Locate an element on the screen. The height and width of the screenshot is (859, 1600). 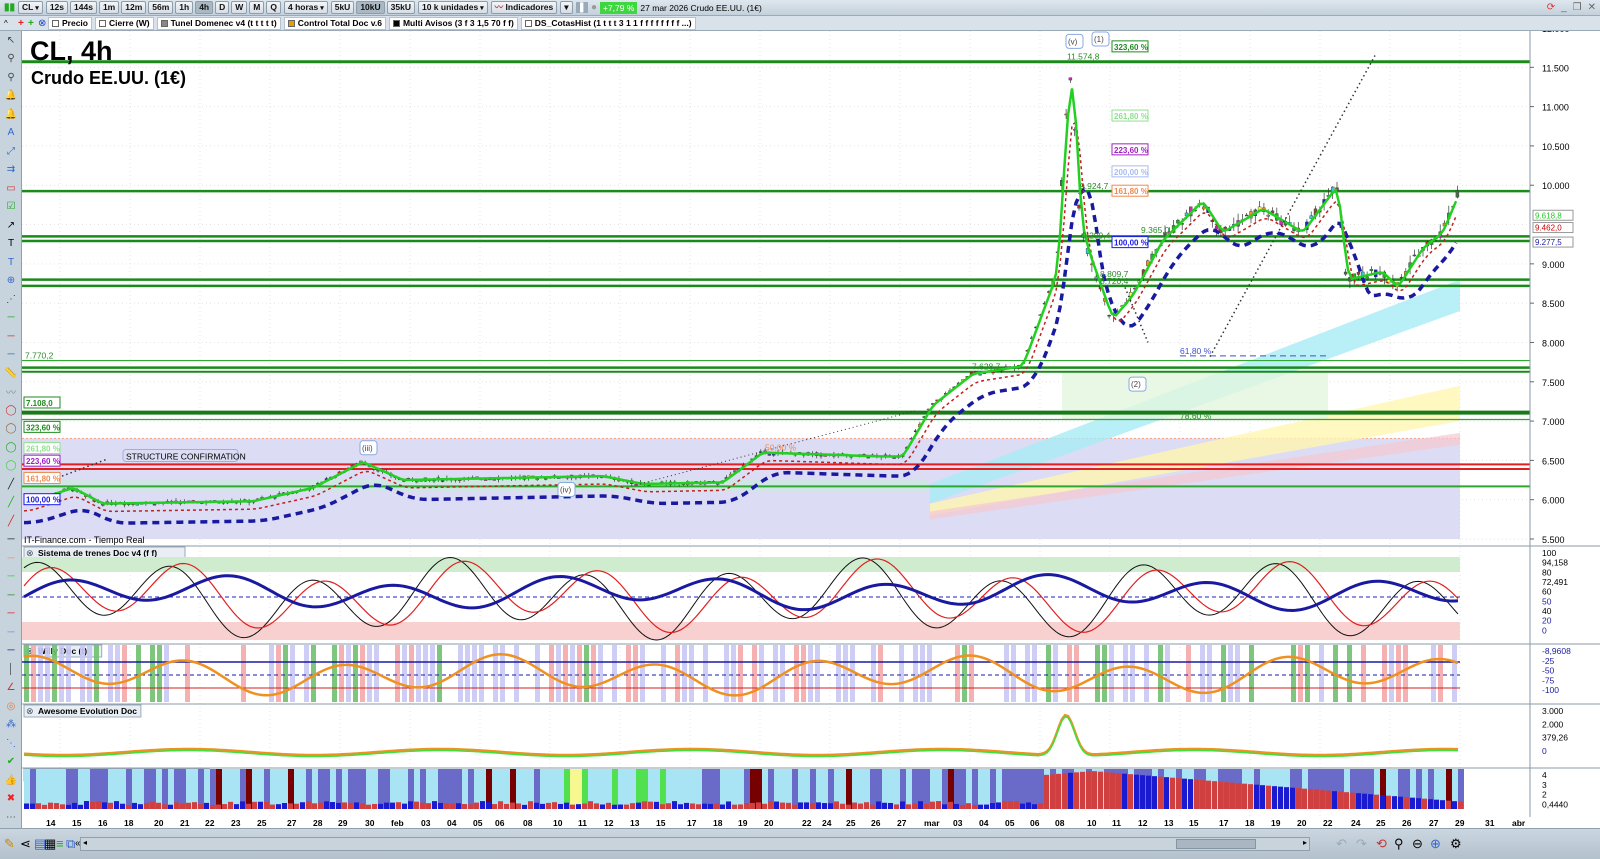
share-icon: ⋖ is located at coordinates (25, 844).